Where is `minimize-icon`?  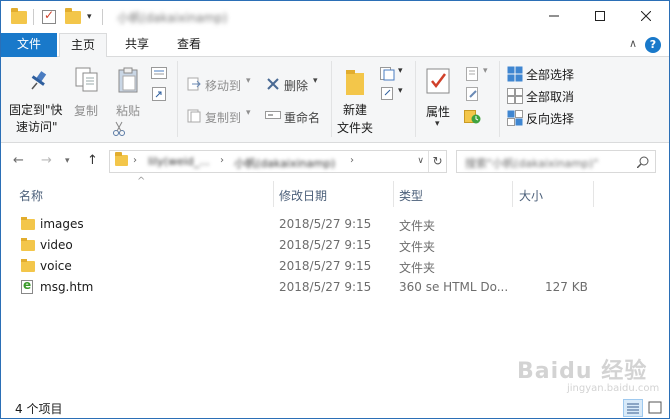
minimize-icon is located at coordinates (554, 16).